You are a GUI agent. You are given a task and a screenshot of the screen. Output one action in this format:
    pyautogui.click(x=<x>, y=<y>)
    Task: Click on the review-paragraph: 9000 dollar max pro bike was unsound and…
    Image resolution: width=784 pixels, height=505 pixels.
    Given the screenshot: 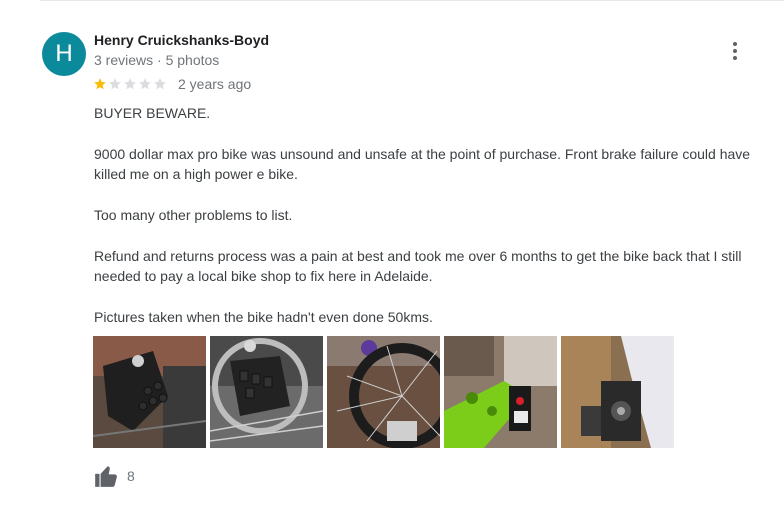 What is the action you would take?
    pyautogui.click(x=422, y=164)
    